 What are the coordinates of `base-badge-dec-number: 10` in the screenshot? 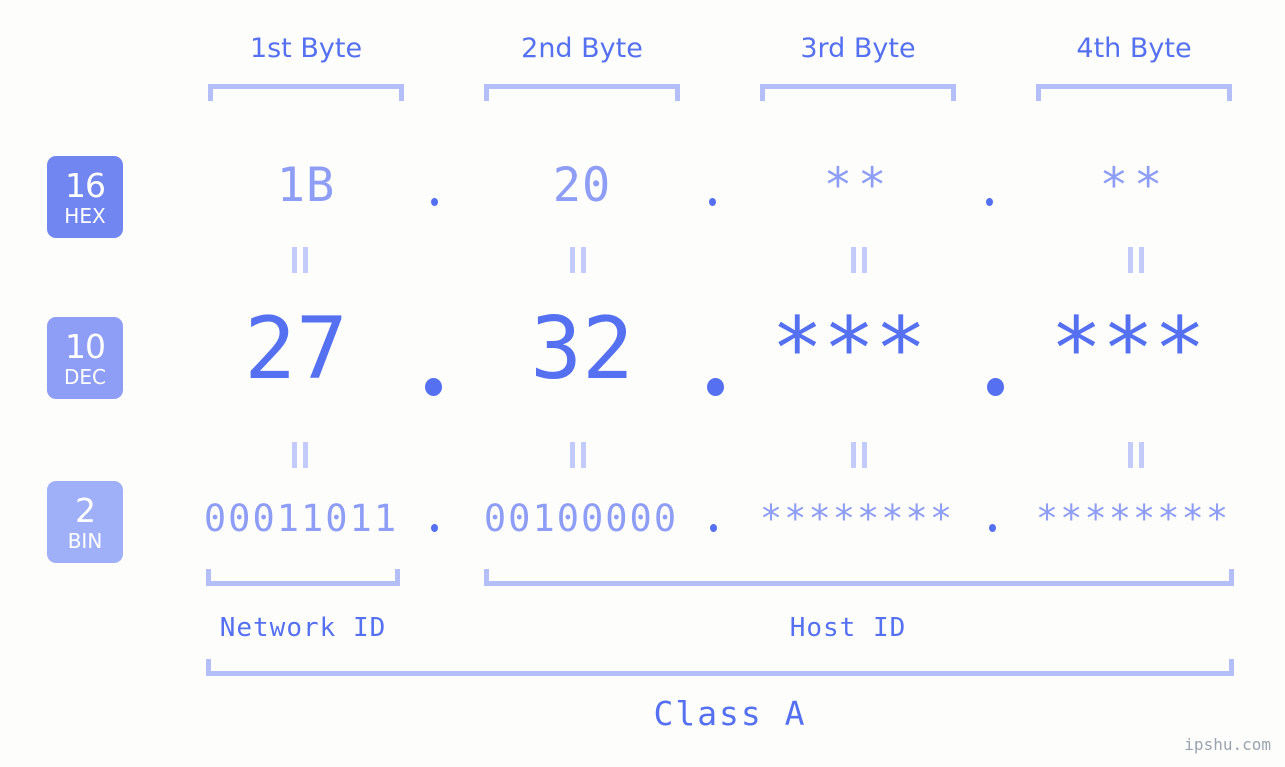 It's located at (85, 346).